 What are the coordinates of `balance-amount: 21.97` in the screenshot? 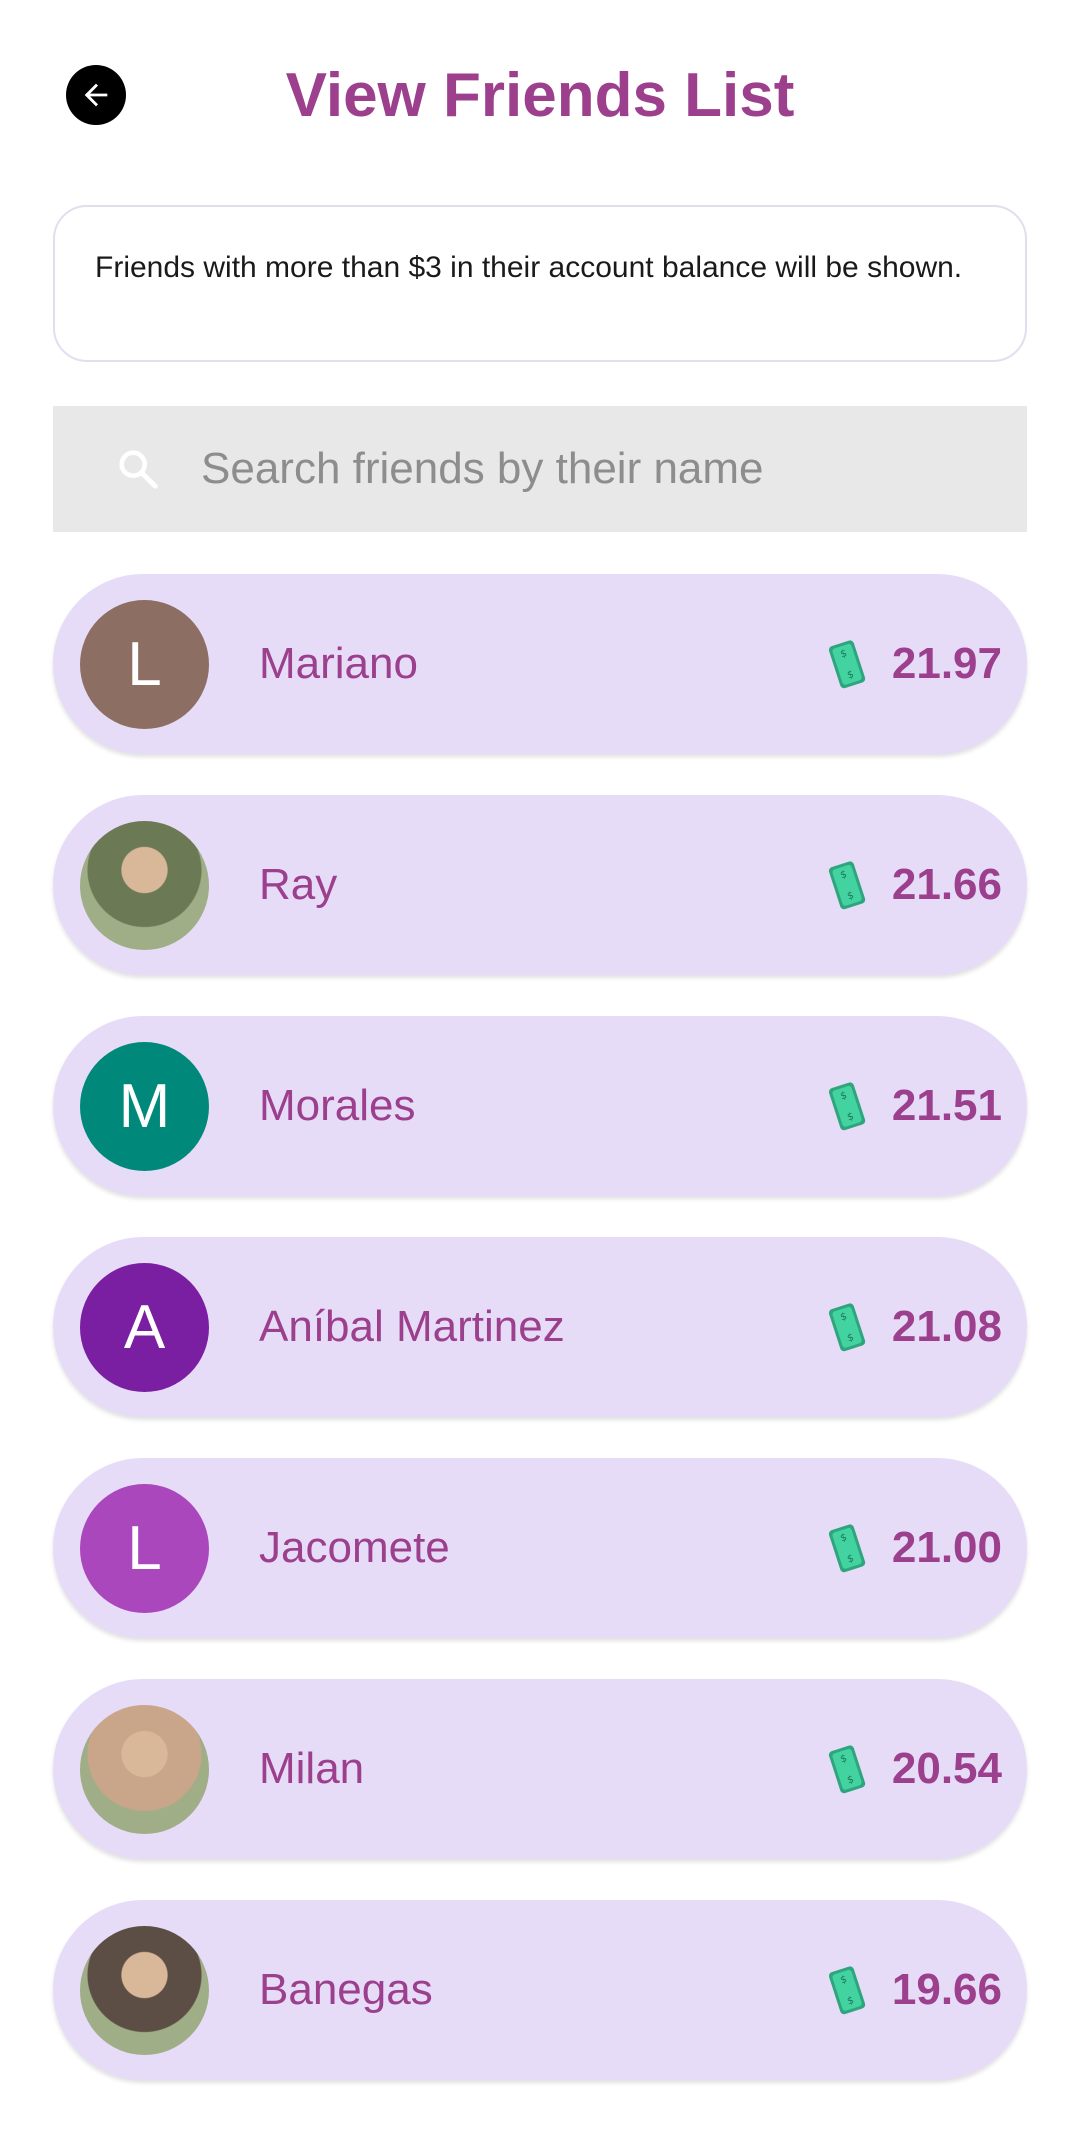 It's located at (946, 663).